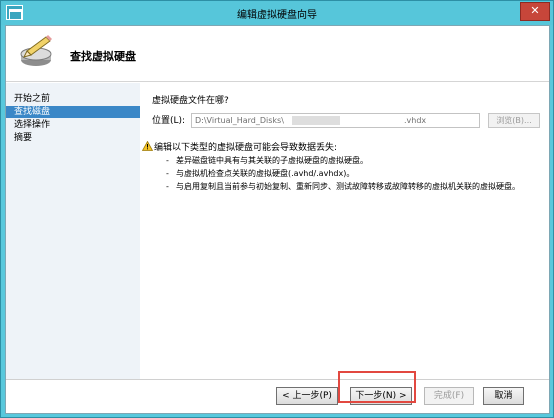  Describe the element at coordinates (449, 396) in the screenshot. I see `finish-button: 完成(F)` at that location.